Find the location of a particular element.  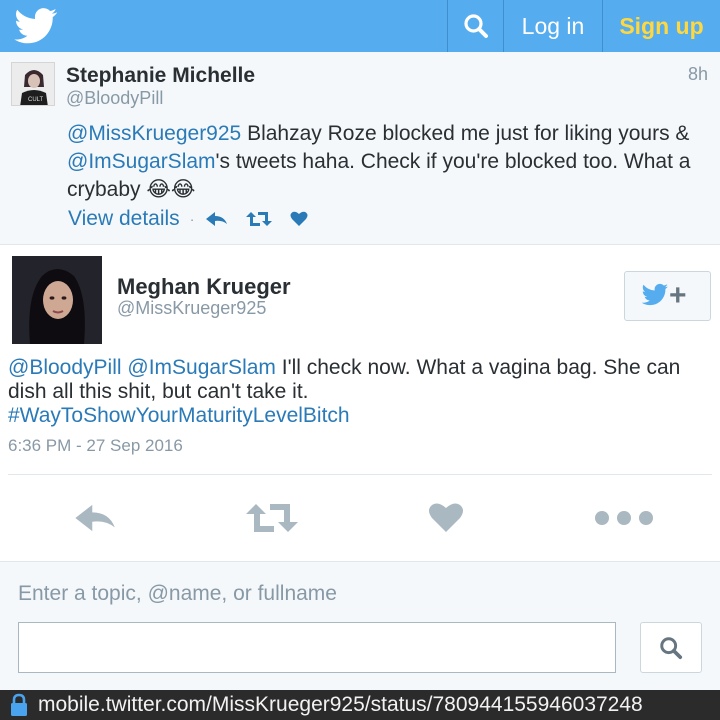

avatar is located at coordinates (57, 300).